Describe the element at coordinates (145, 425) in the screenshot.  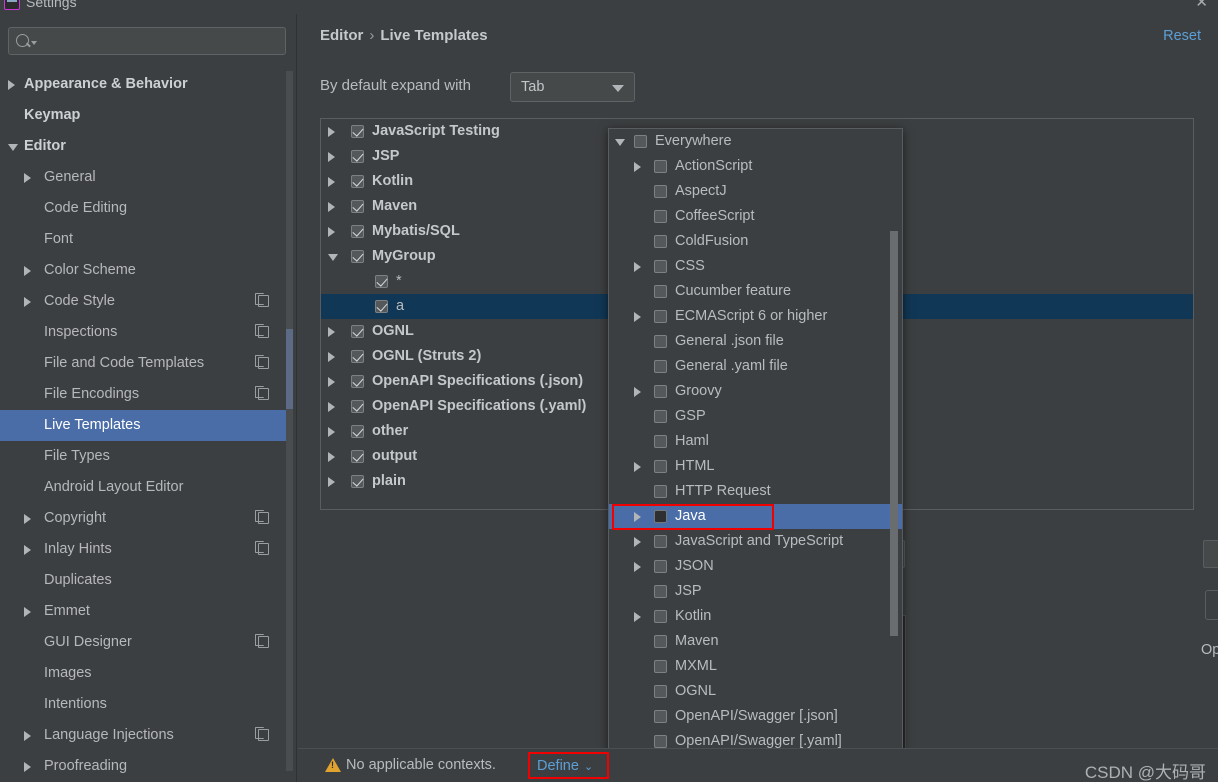
I see `sidebar-item-live-templates: Live Templates` at that location.